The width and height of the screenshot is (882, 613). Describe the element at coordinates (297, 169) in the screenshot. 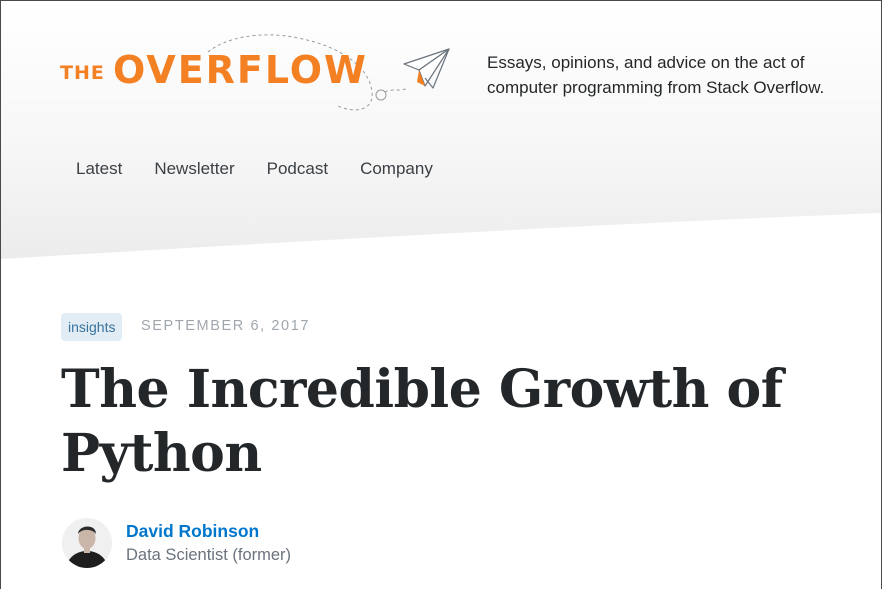

I see `nav-podcast: Podcast` at that location.